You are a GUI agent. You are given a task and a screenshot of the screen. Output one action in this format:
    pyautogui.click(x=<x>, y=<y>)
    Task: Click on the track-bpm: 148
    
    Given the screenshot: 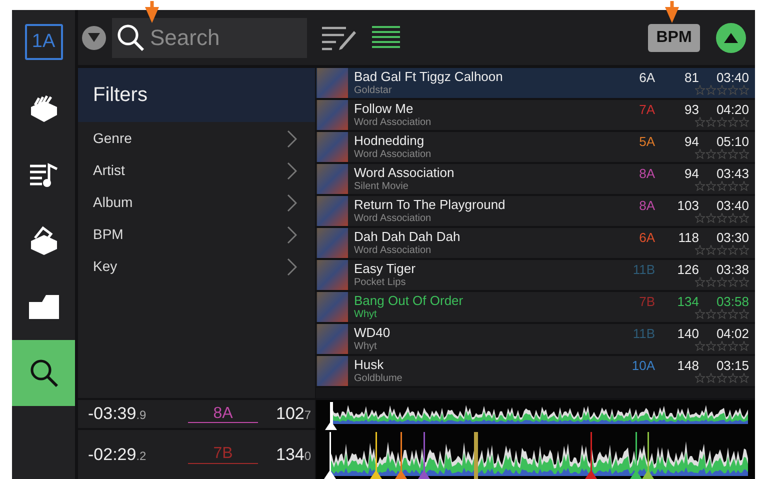 What is the action you would take?
    pyautogui.click(x=687, y=366)
    